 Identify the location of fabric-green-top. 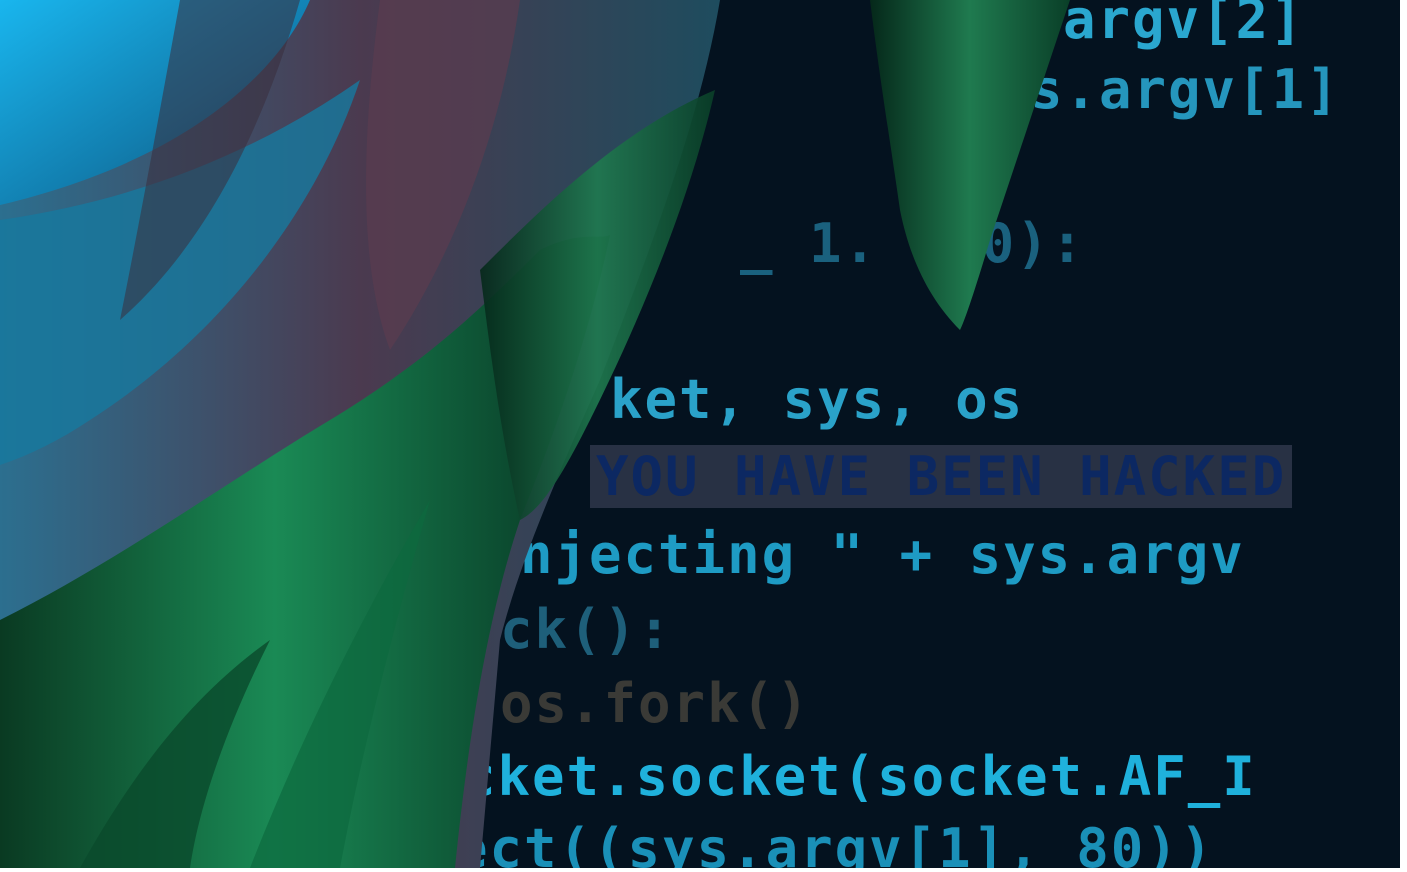
(970, 165).